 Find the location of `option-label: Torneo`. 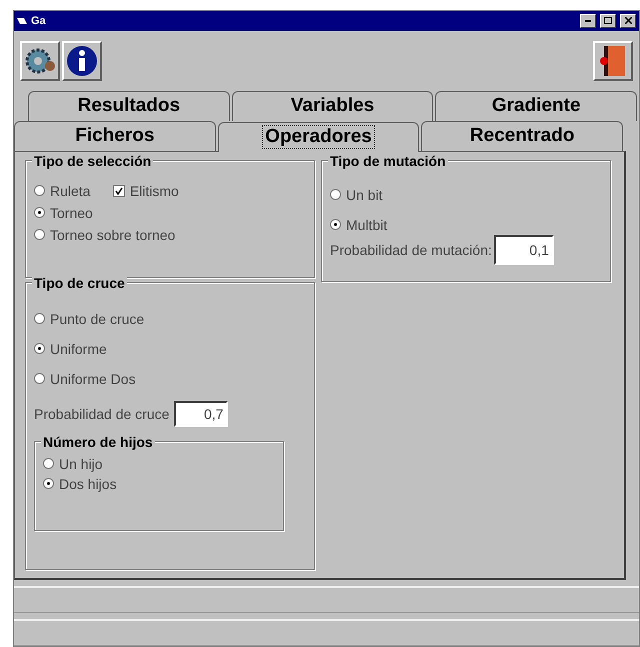

option-label: Torneo is located at coordinates (71, 212).